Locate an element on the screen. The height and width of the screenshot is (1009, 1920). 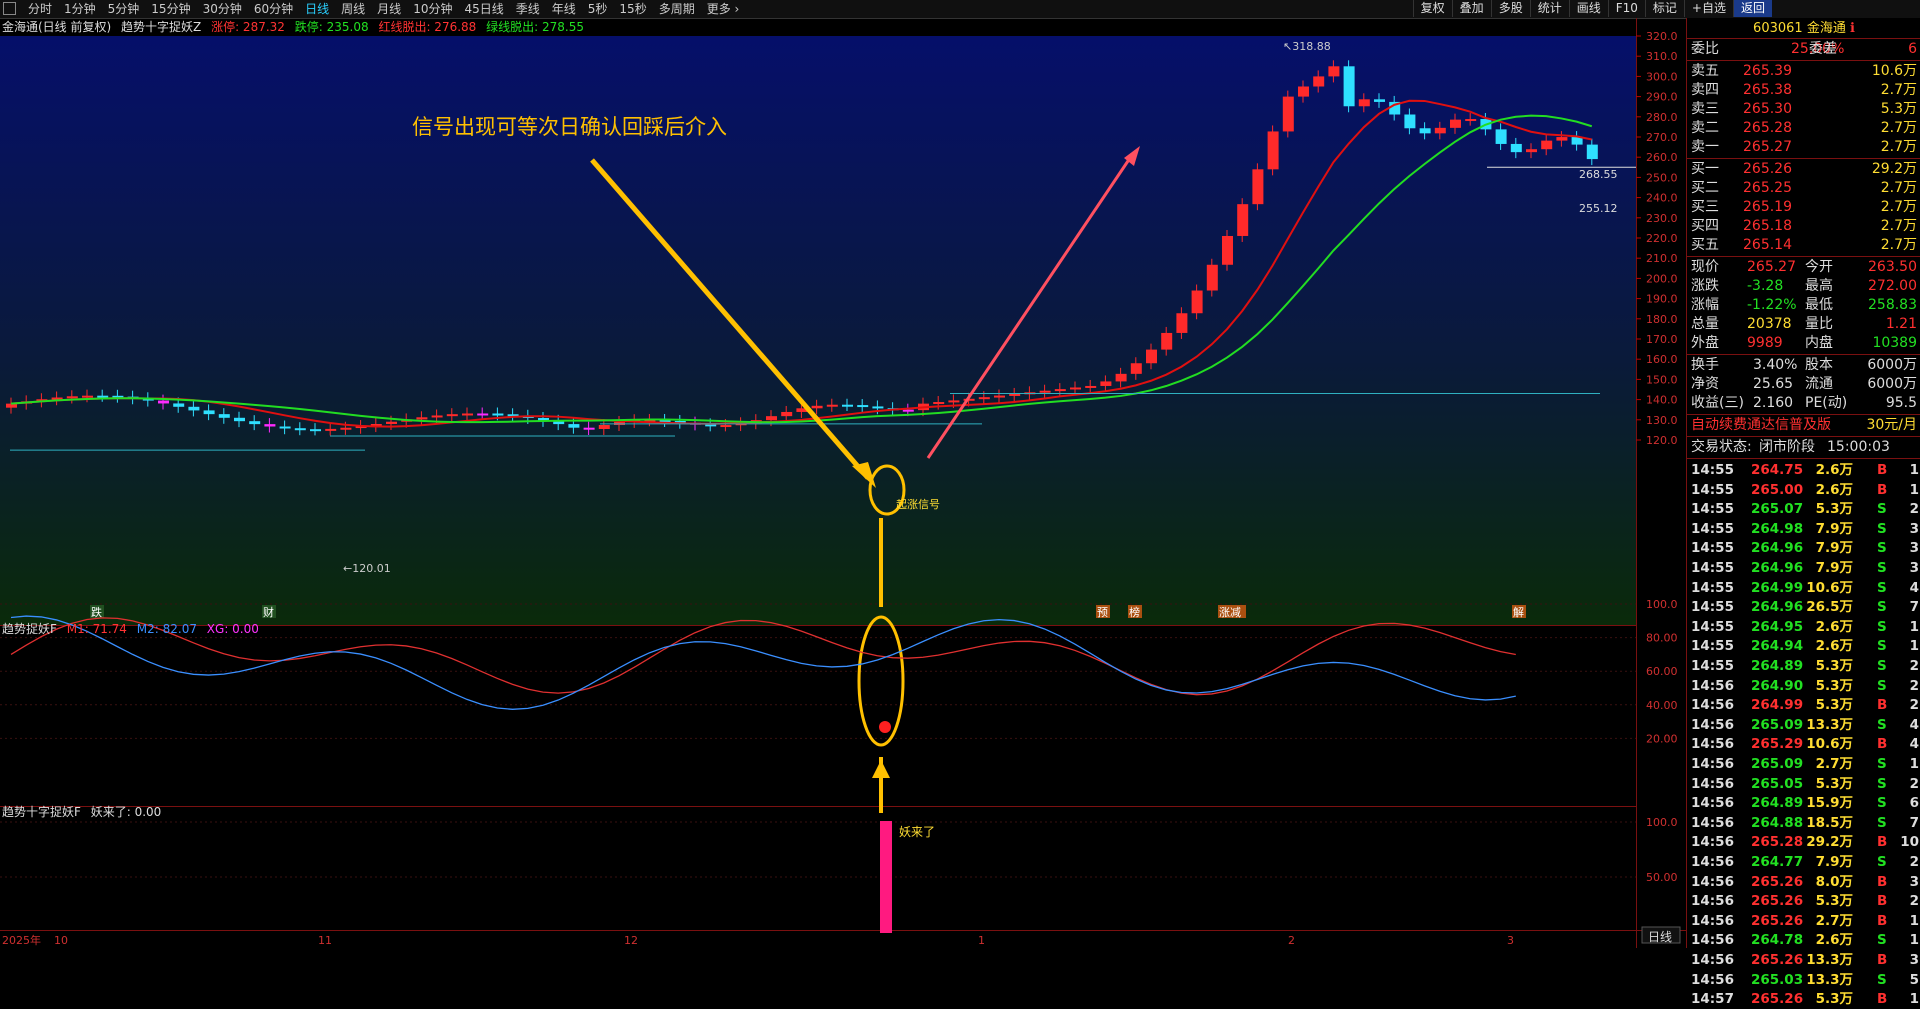
tick-price: 264.96 is located at coordinates (1777, 607).